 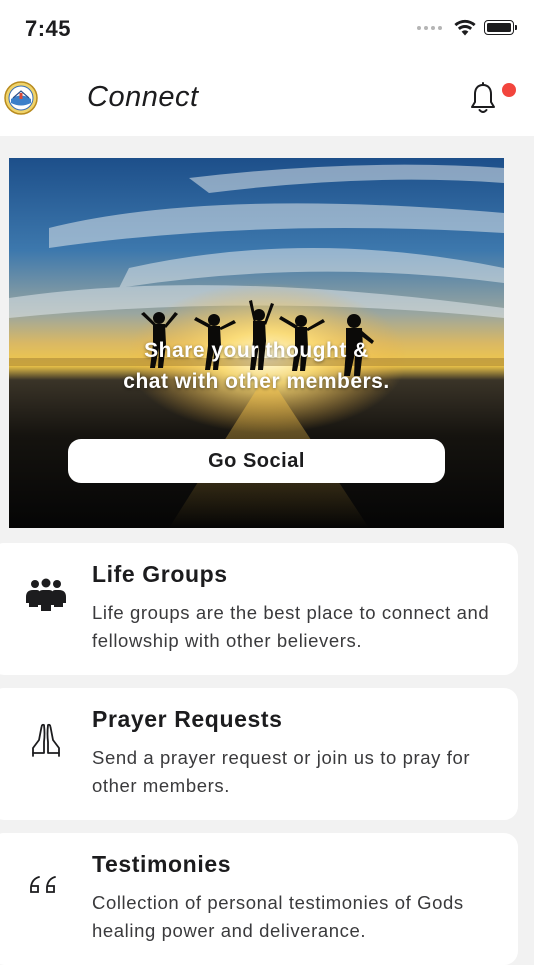 I want to click on card-title: Life Groups, so click(x=160, y=574).